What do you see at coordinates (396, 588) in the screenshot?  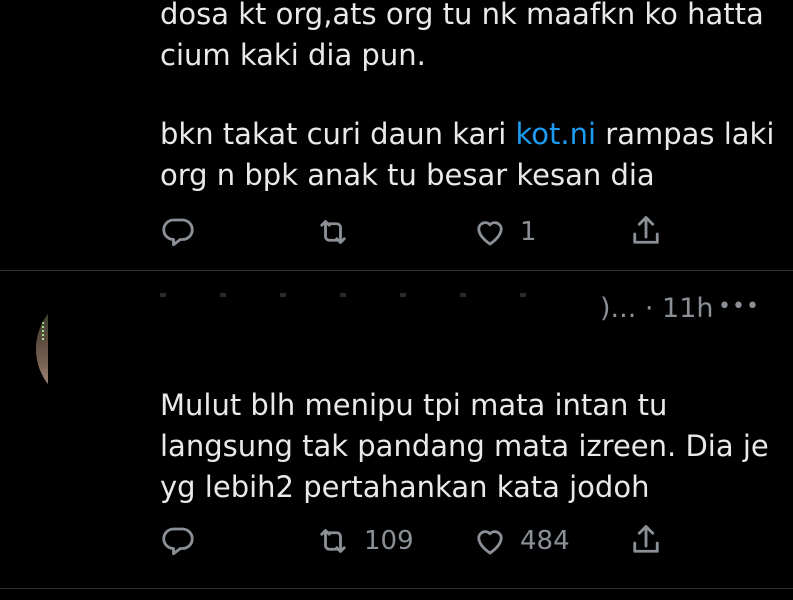 I see `tweet-divider-bottom` at bounding box center [396, 588].